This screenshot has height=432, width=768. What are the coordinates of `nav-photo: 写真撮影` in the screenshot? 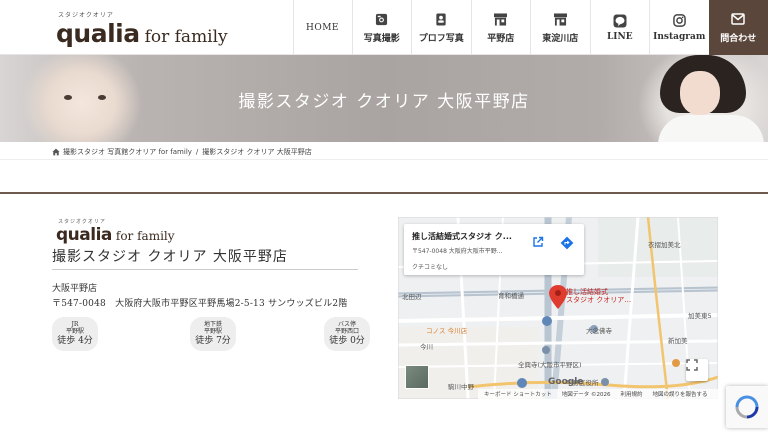 It's located at (381, 27).